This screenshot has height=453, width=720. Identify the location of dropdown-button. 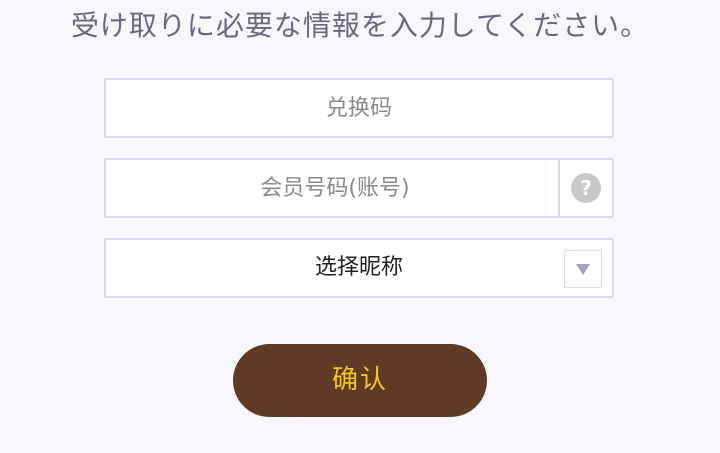
(583, 269).